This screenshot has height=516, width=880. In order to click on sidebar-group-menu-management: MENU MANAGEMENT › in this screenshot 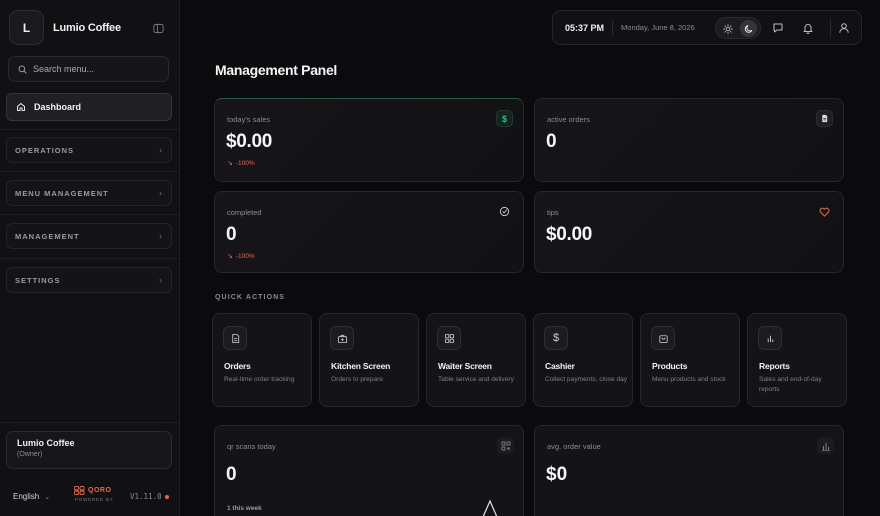, I will do `click(89, 193)`.